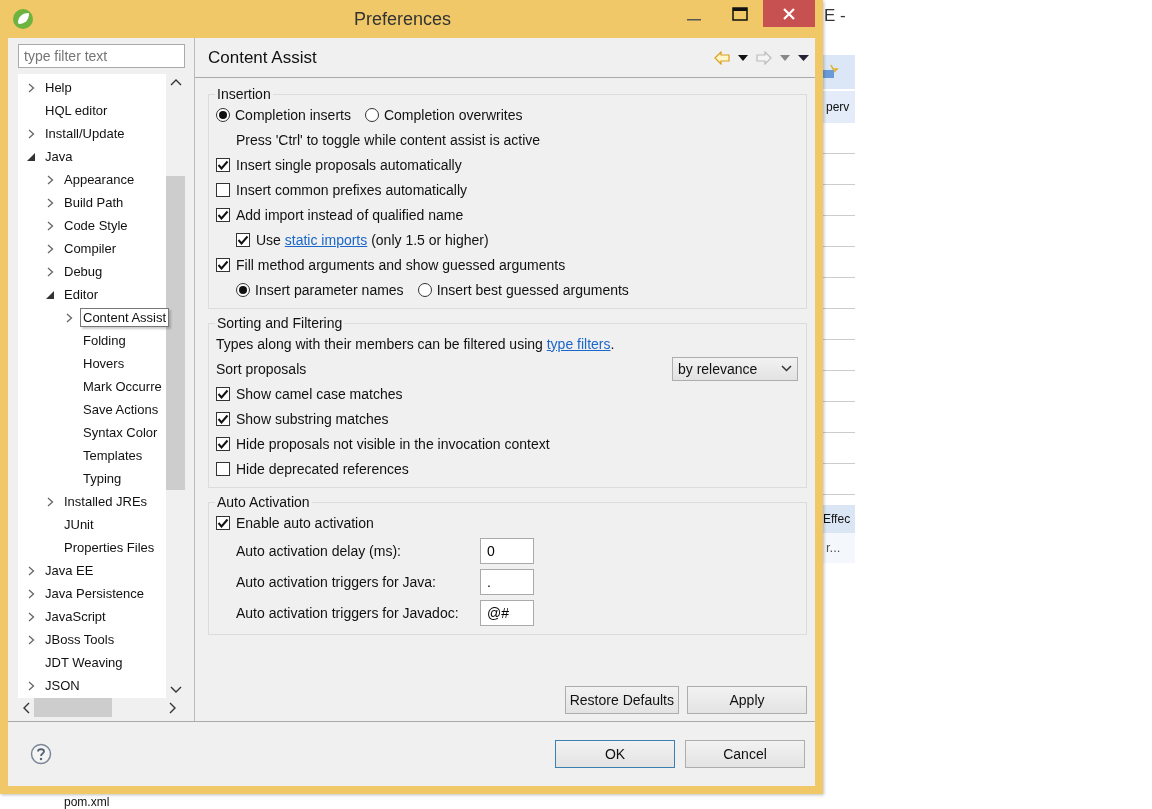 The height and width of the screenshot is (809, 1152). Describe the element at coordinates (69, 570) in the screenshot. I see `tree-item: Java EE` at that location.